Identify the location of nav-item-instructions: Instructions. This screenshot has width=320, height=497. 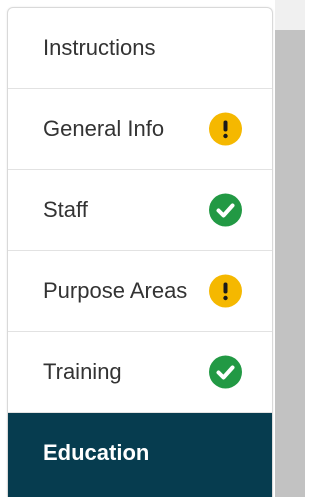
(140, 48).